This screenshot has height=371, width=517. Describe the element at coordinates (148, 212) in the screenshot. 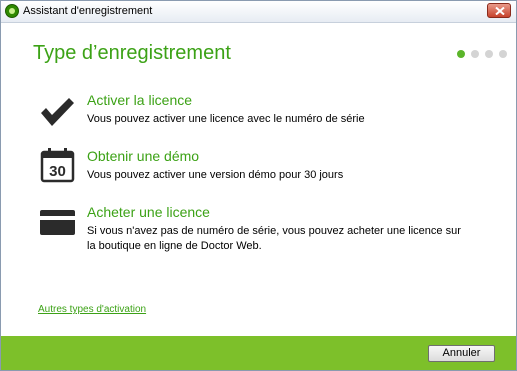

I see `option-title: Acheter une licence` at that location.